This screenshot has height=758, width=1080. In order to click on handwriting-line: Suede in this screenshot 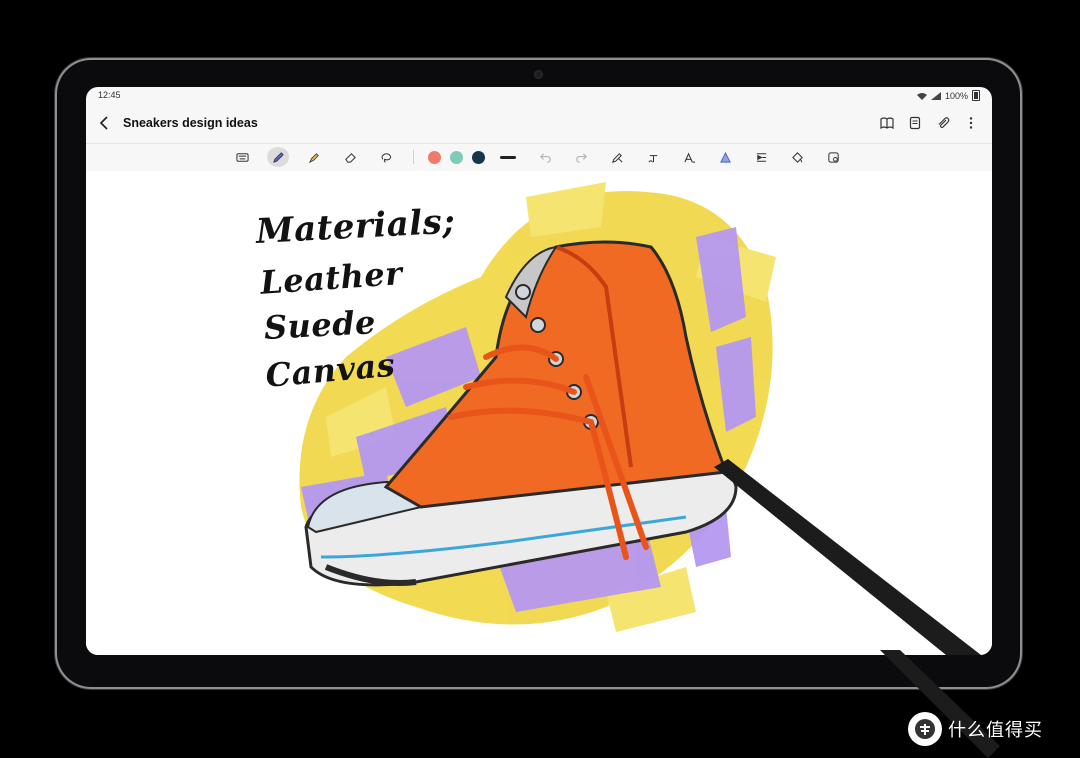, I will do `click(320, 325)`.